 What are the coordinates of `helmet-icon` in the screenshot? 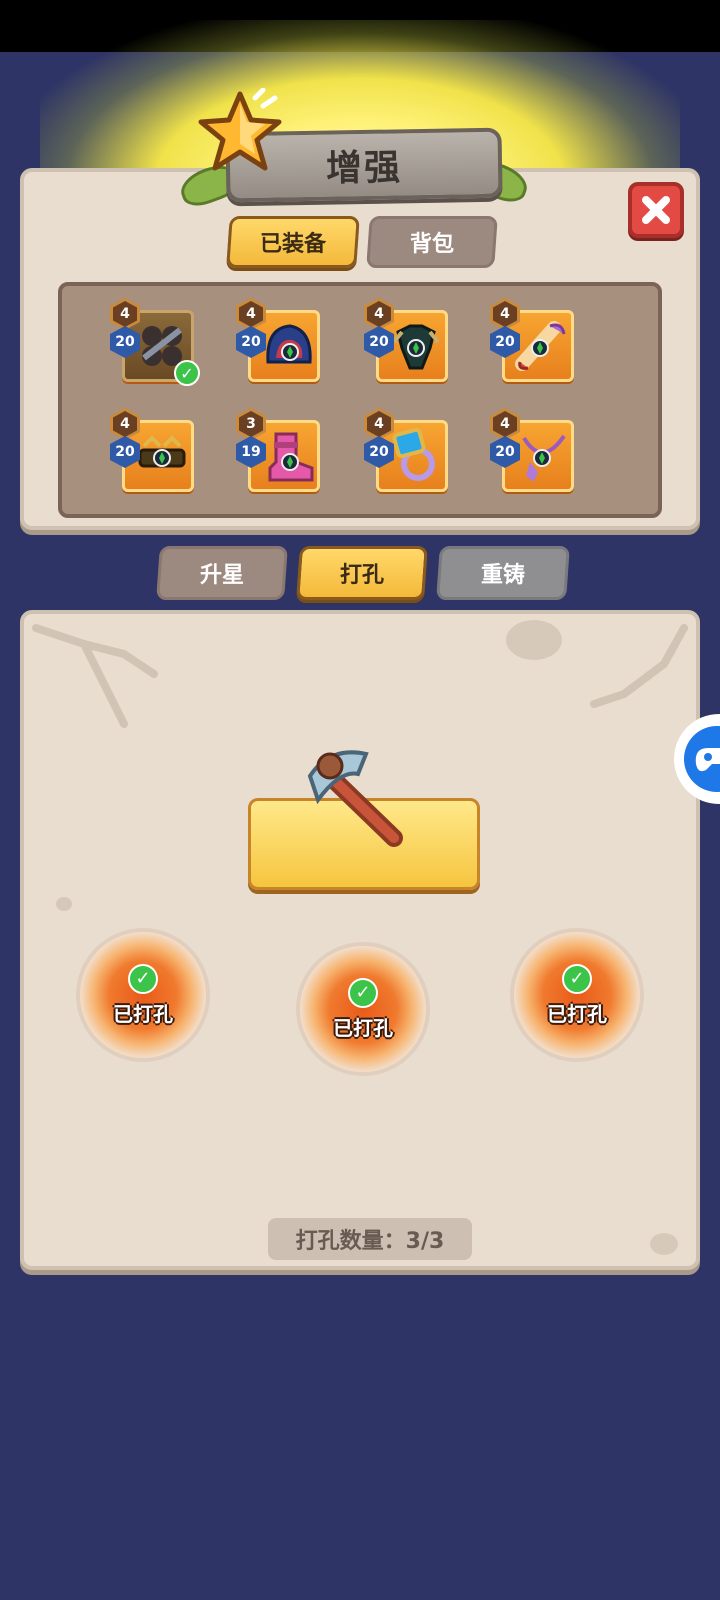 It's located at (289, 344).